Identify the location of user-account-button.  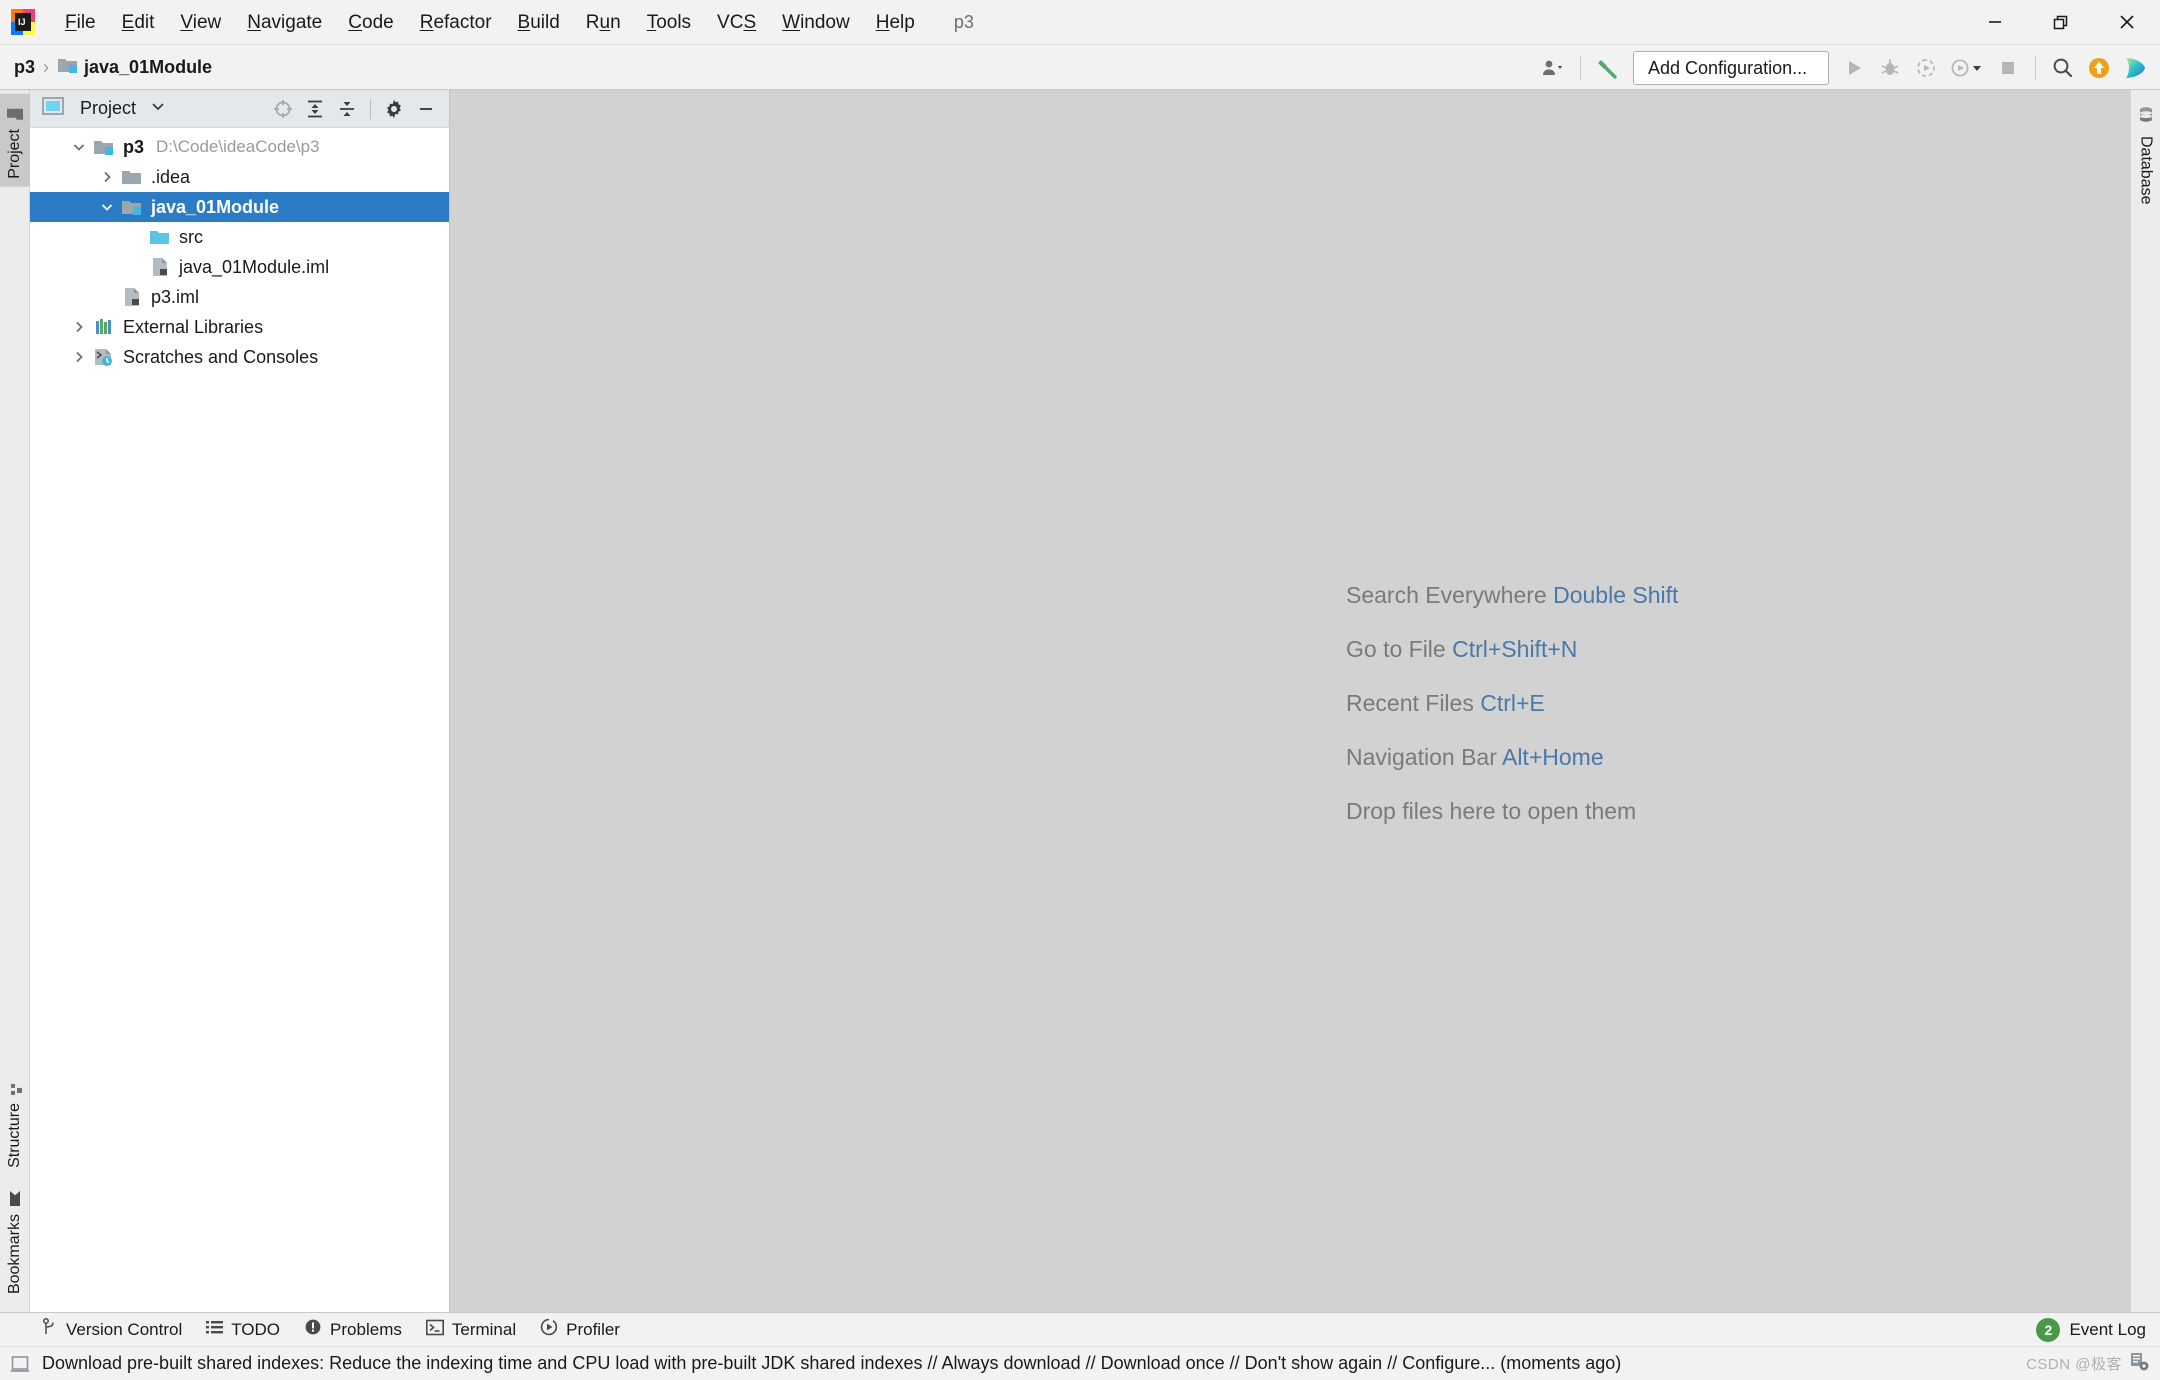
(1553, 68).